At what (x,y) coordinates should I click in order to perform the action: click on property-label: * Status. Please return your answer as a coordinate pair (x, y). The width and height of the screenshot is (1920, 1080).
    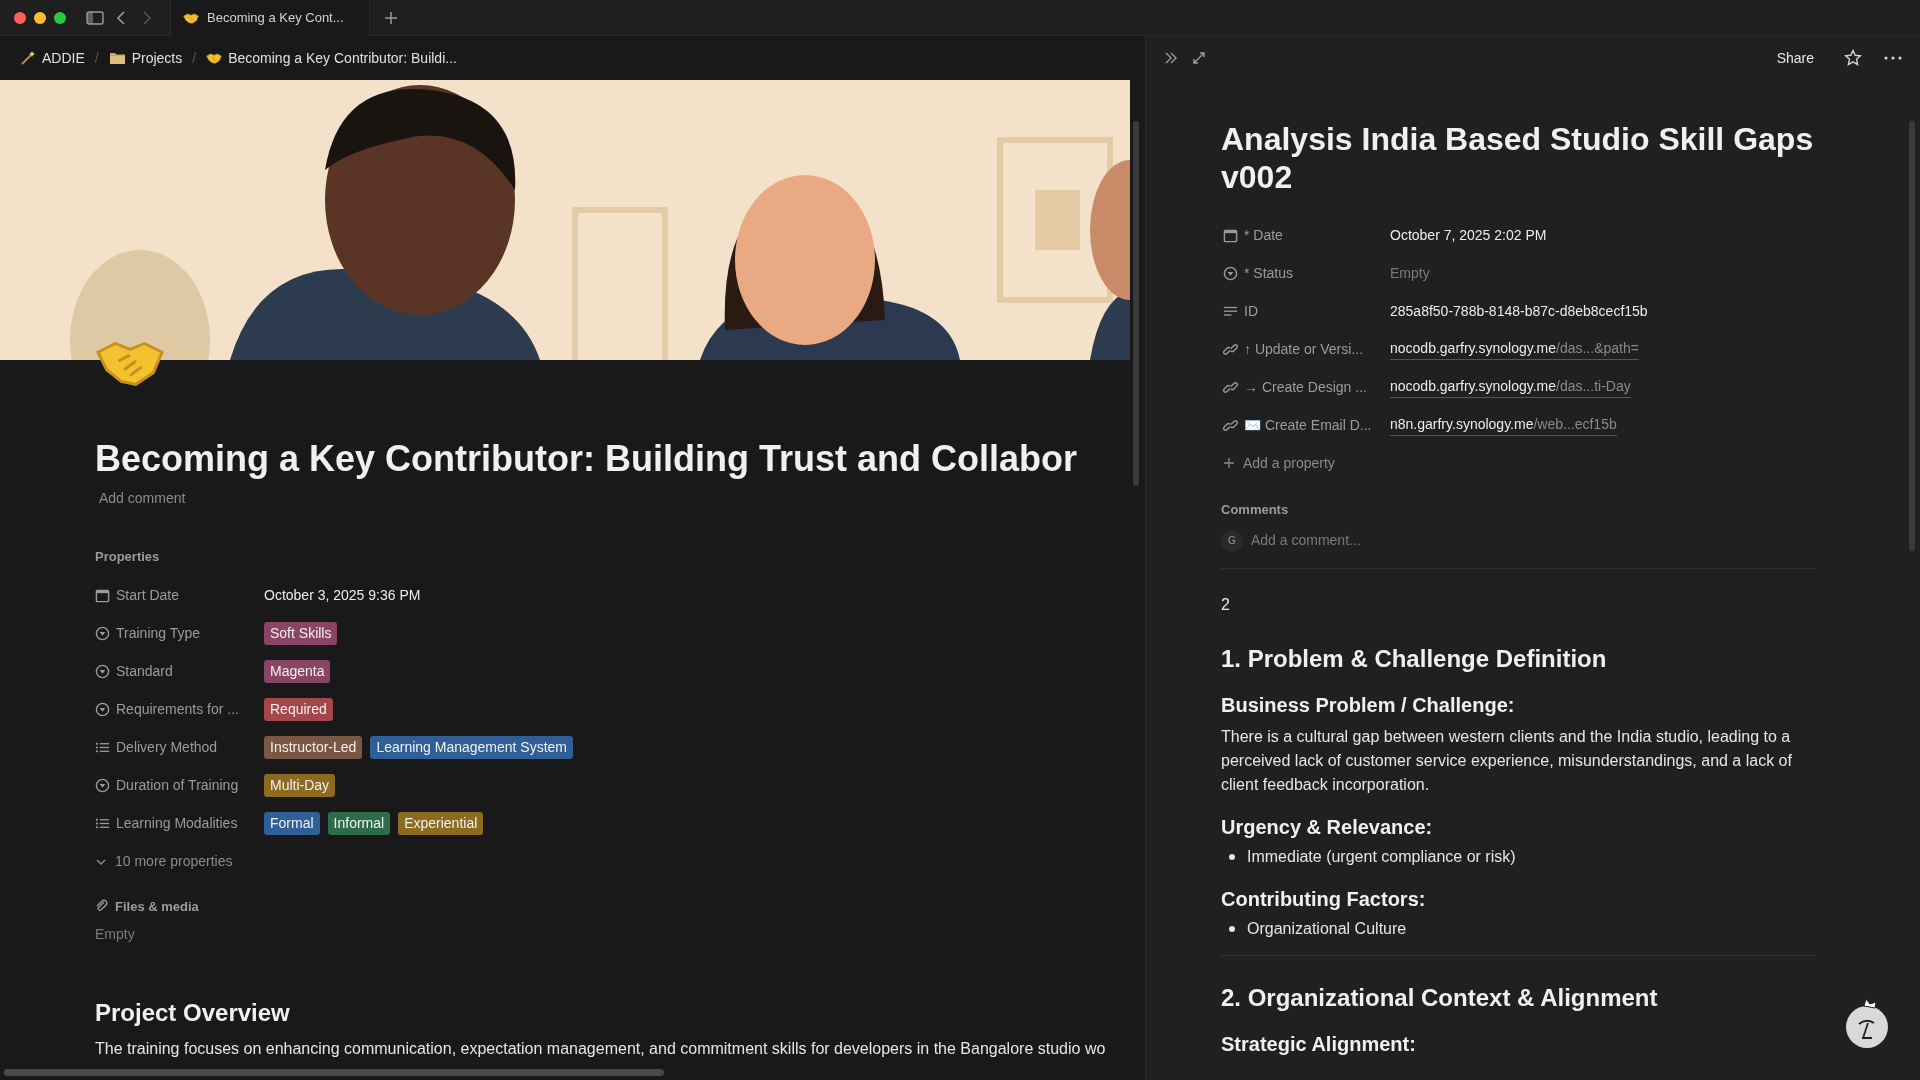
    Looking at the image, I should click on (1269, 273).